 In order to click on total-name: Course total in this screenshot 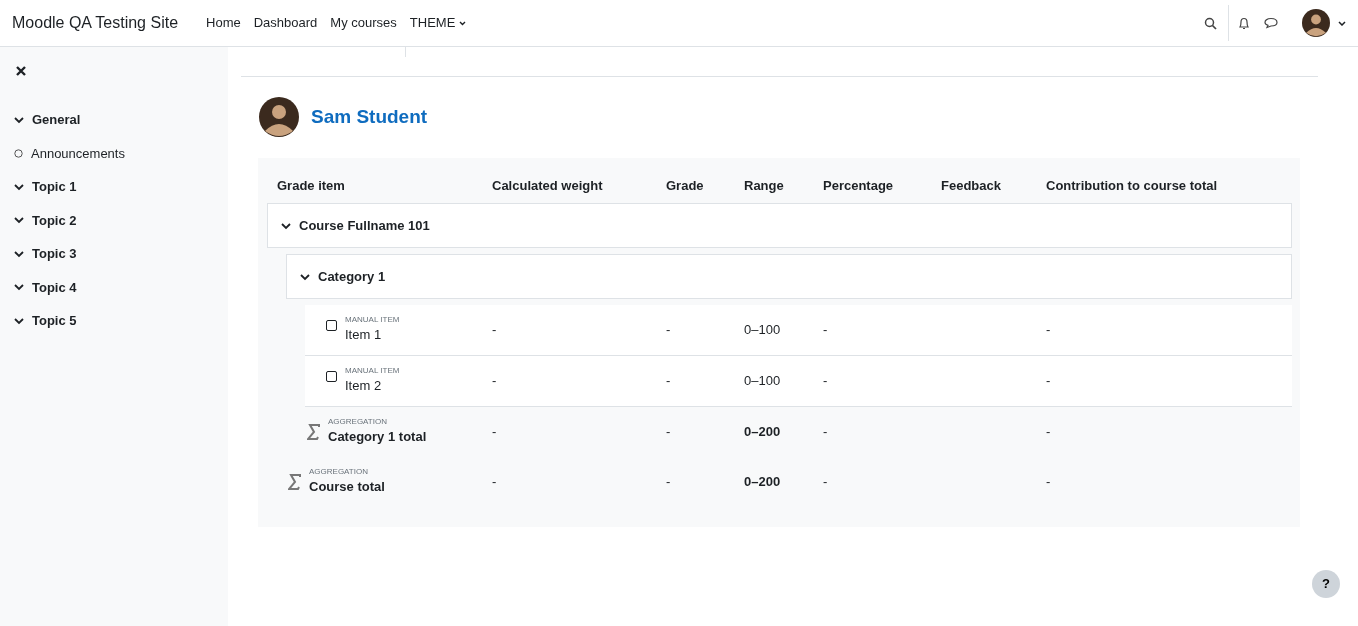, I will do `click(347, 486)`.